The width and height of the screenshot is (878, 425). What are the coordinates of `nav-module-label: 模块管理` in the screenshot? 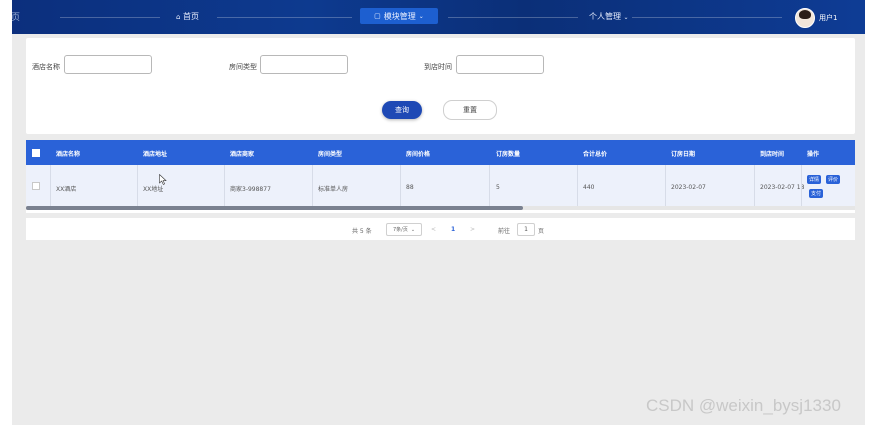 It's located at (399, 16).